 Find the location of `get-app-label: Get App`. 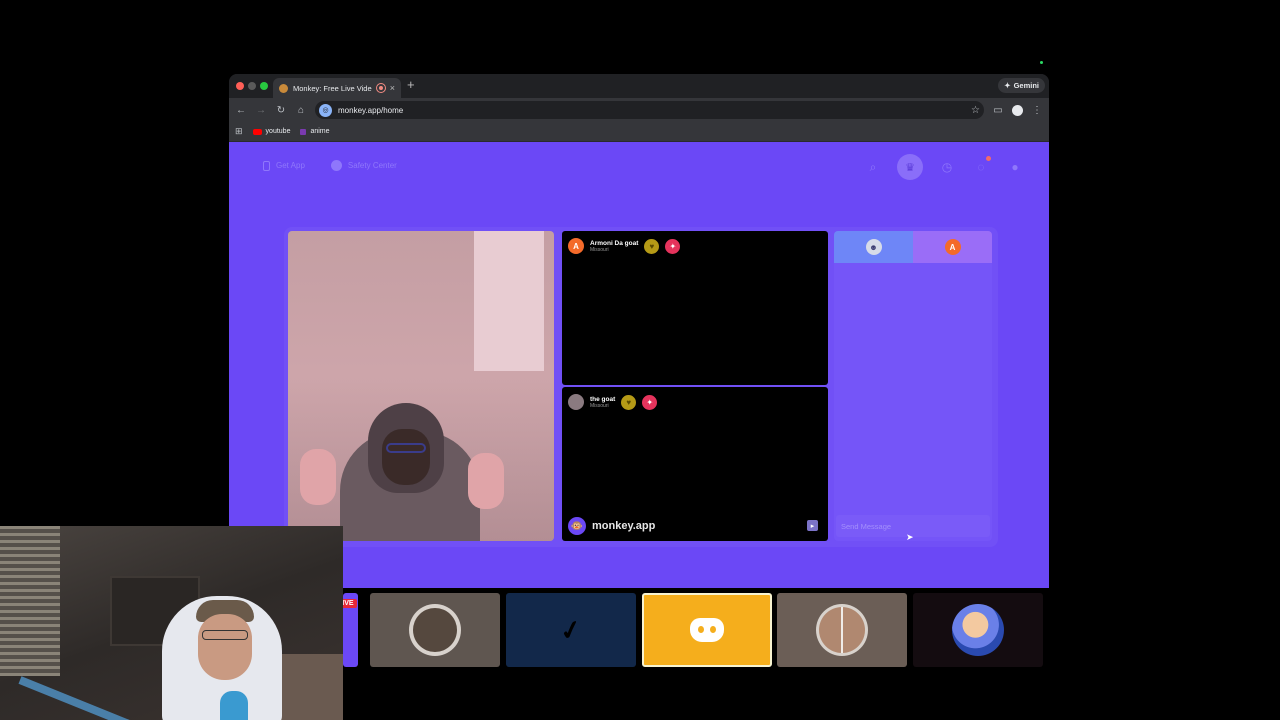

get-app-label: Get App is located at coordinates (290, 165).